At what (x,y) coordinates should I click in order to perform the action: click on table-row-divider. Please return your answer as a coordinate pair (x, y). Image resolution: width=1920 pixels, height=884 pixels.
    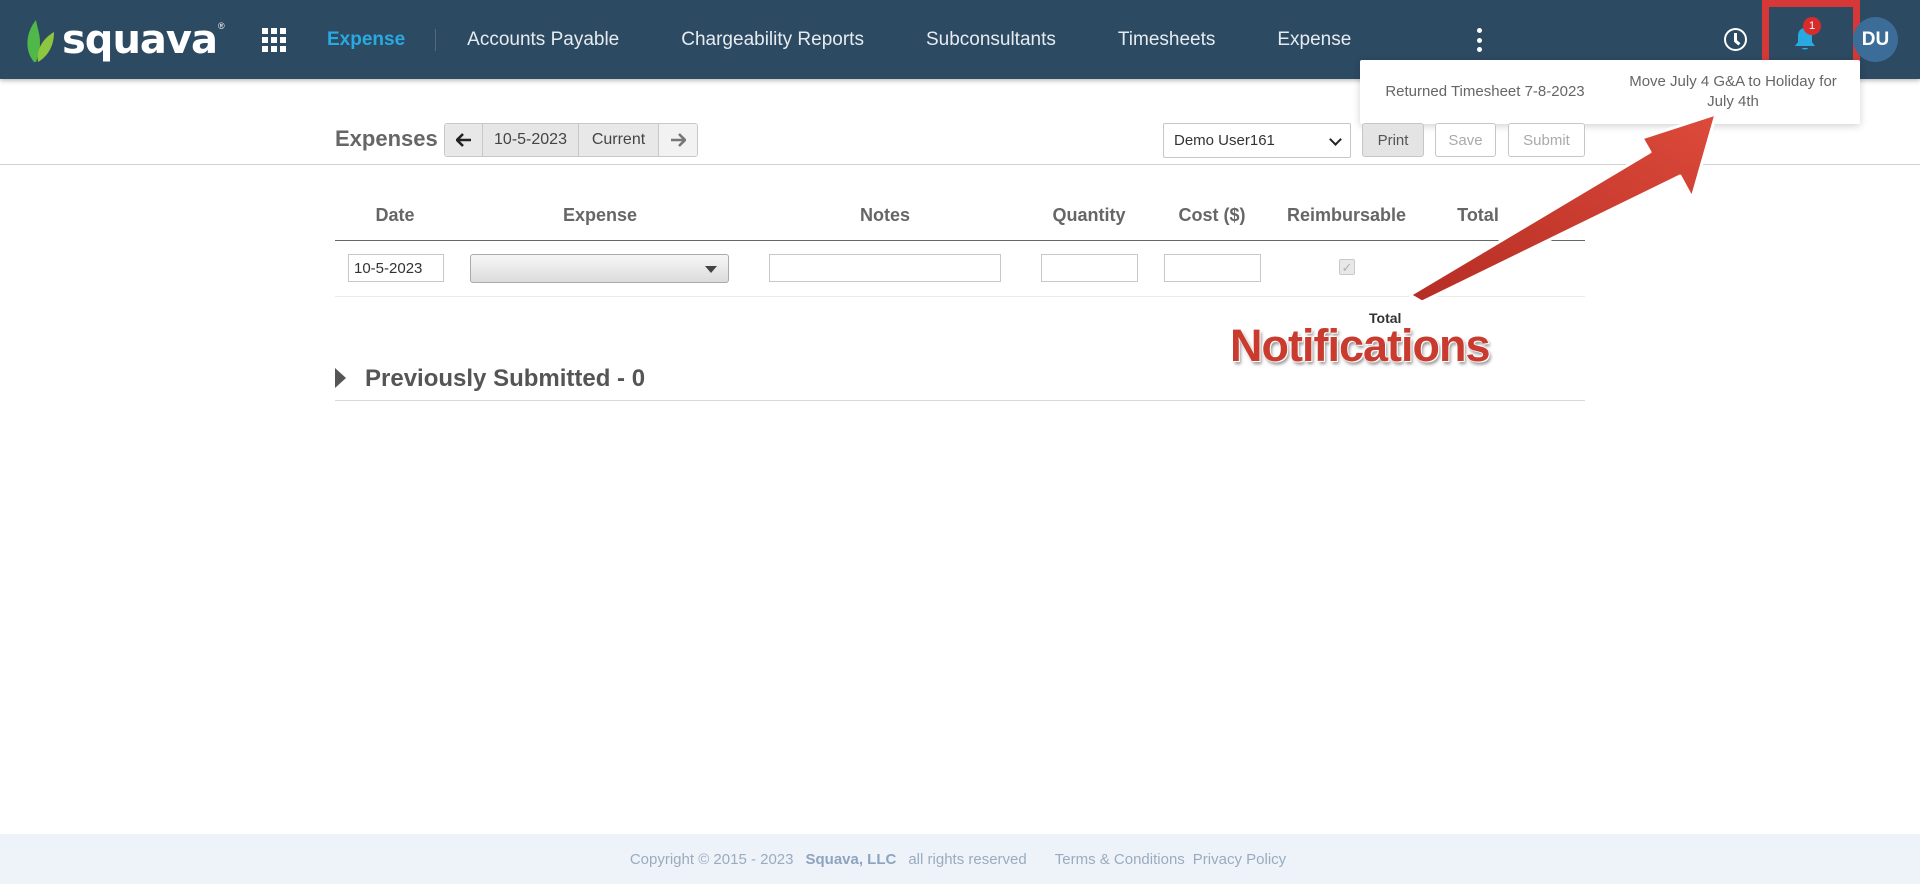
    Looking at the image, I should click on (960, 296).